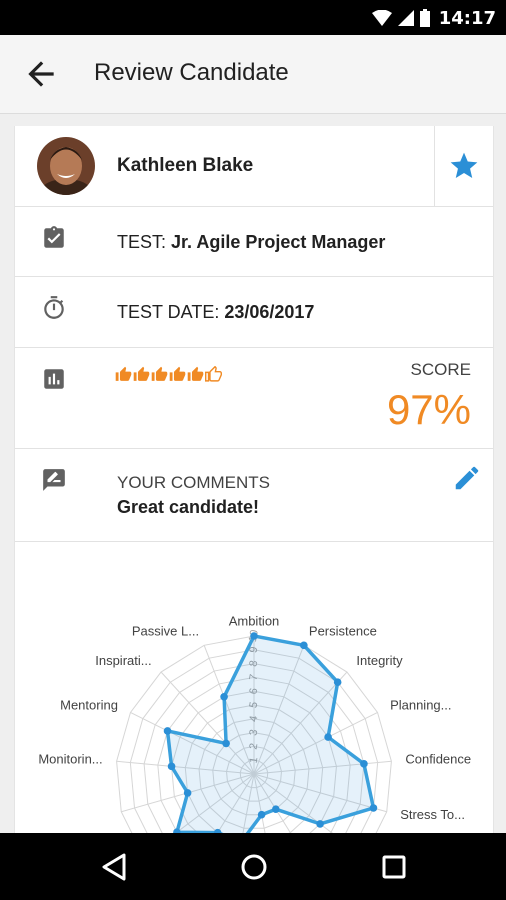 The height and width of the screenshot is (900, 506). Describe the element at coordinates (467, 18) in the screenshot. I see `status-time: 14:17` at that location.